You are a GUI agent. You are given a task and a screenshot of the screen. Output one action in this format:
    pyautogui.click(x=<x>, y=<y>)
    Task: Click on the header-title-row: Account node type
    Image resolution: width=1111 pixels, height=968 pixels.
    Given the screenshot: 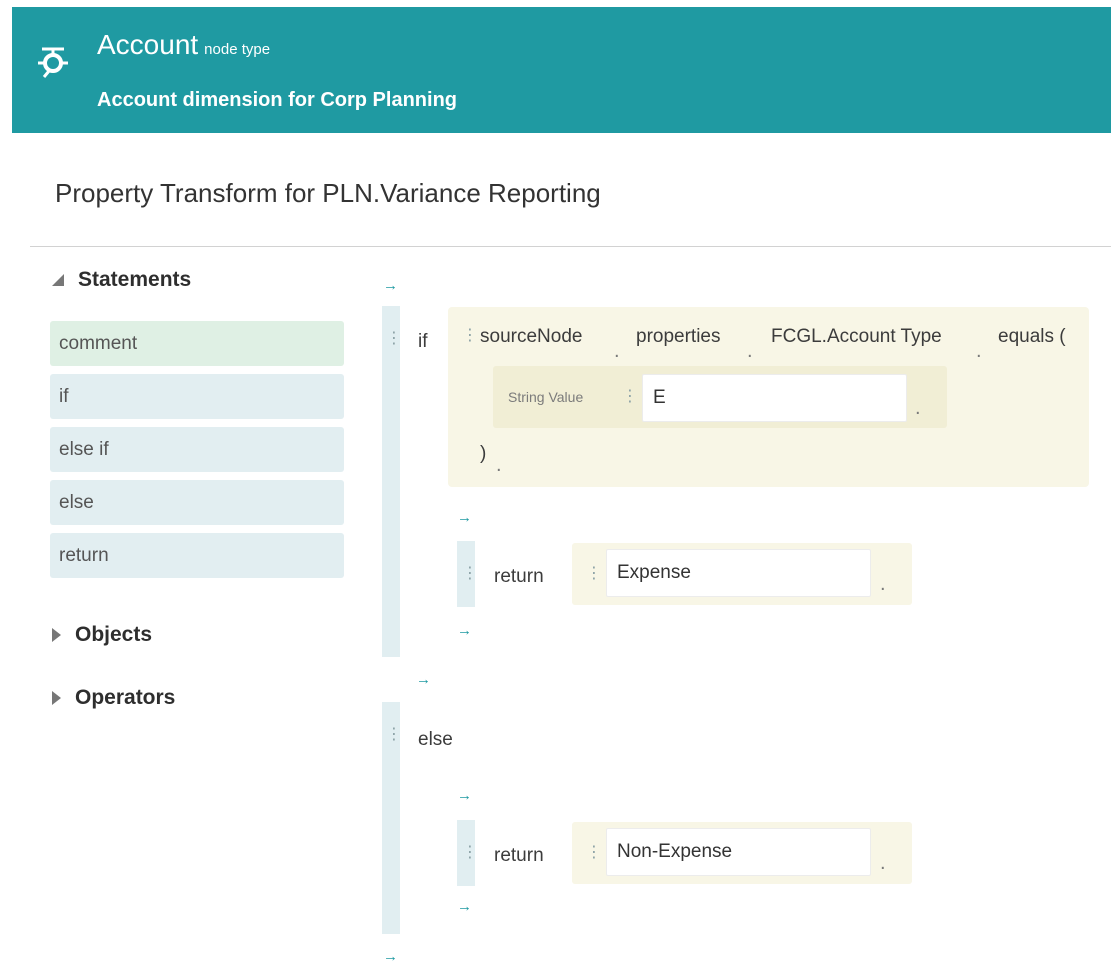 What is the action you would take?
    pyautogui.click(x=183, y=45)
    